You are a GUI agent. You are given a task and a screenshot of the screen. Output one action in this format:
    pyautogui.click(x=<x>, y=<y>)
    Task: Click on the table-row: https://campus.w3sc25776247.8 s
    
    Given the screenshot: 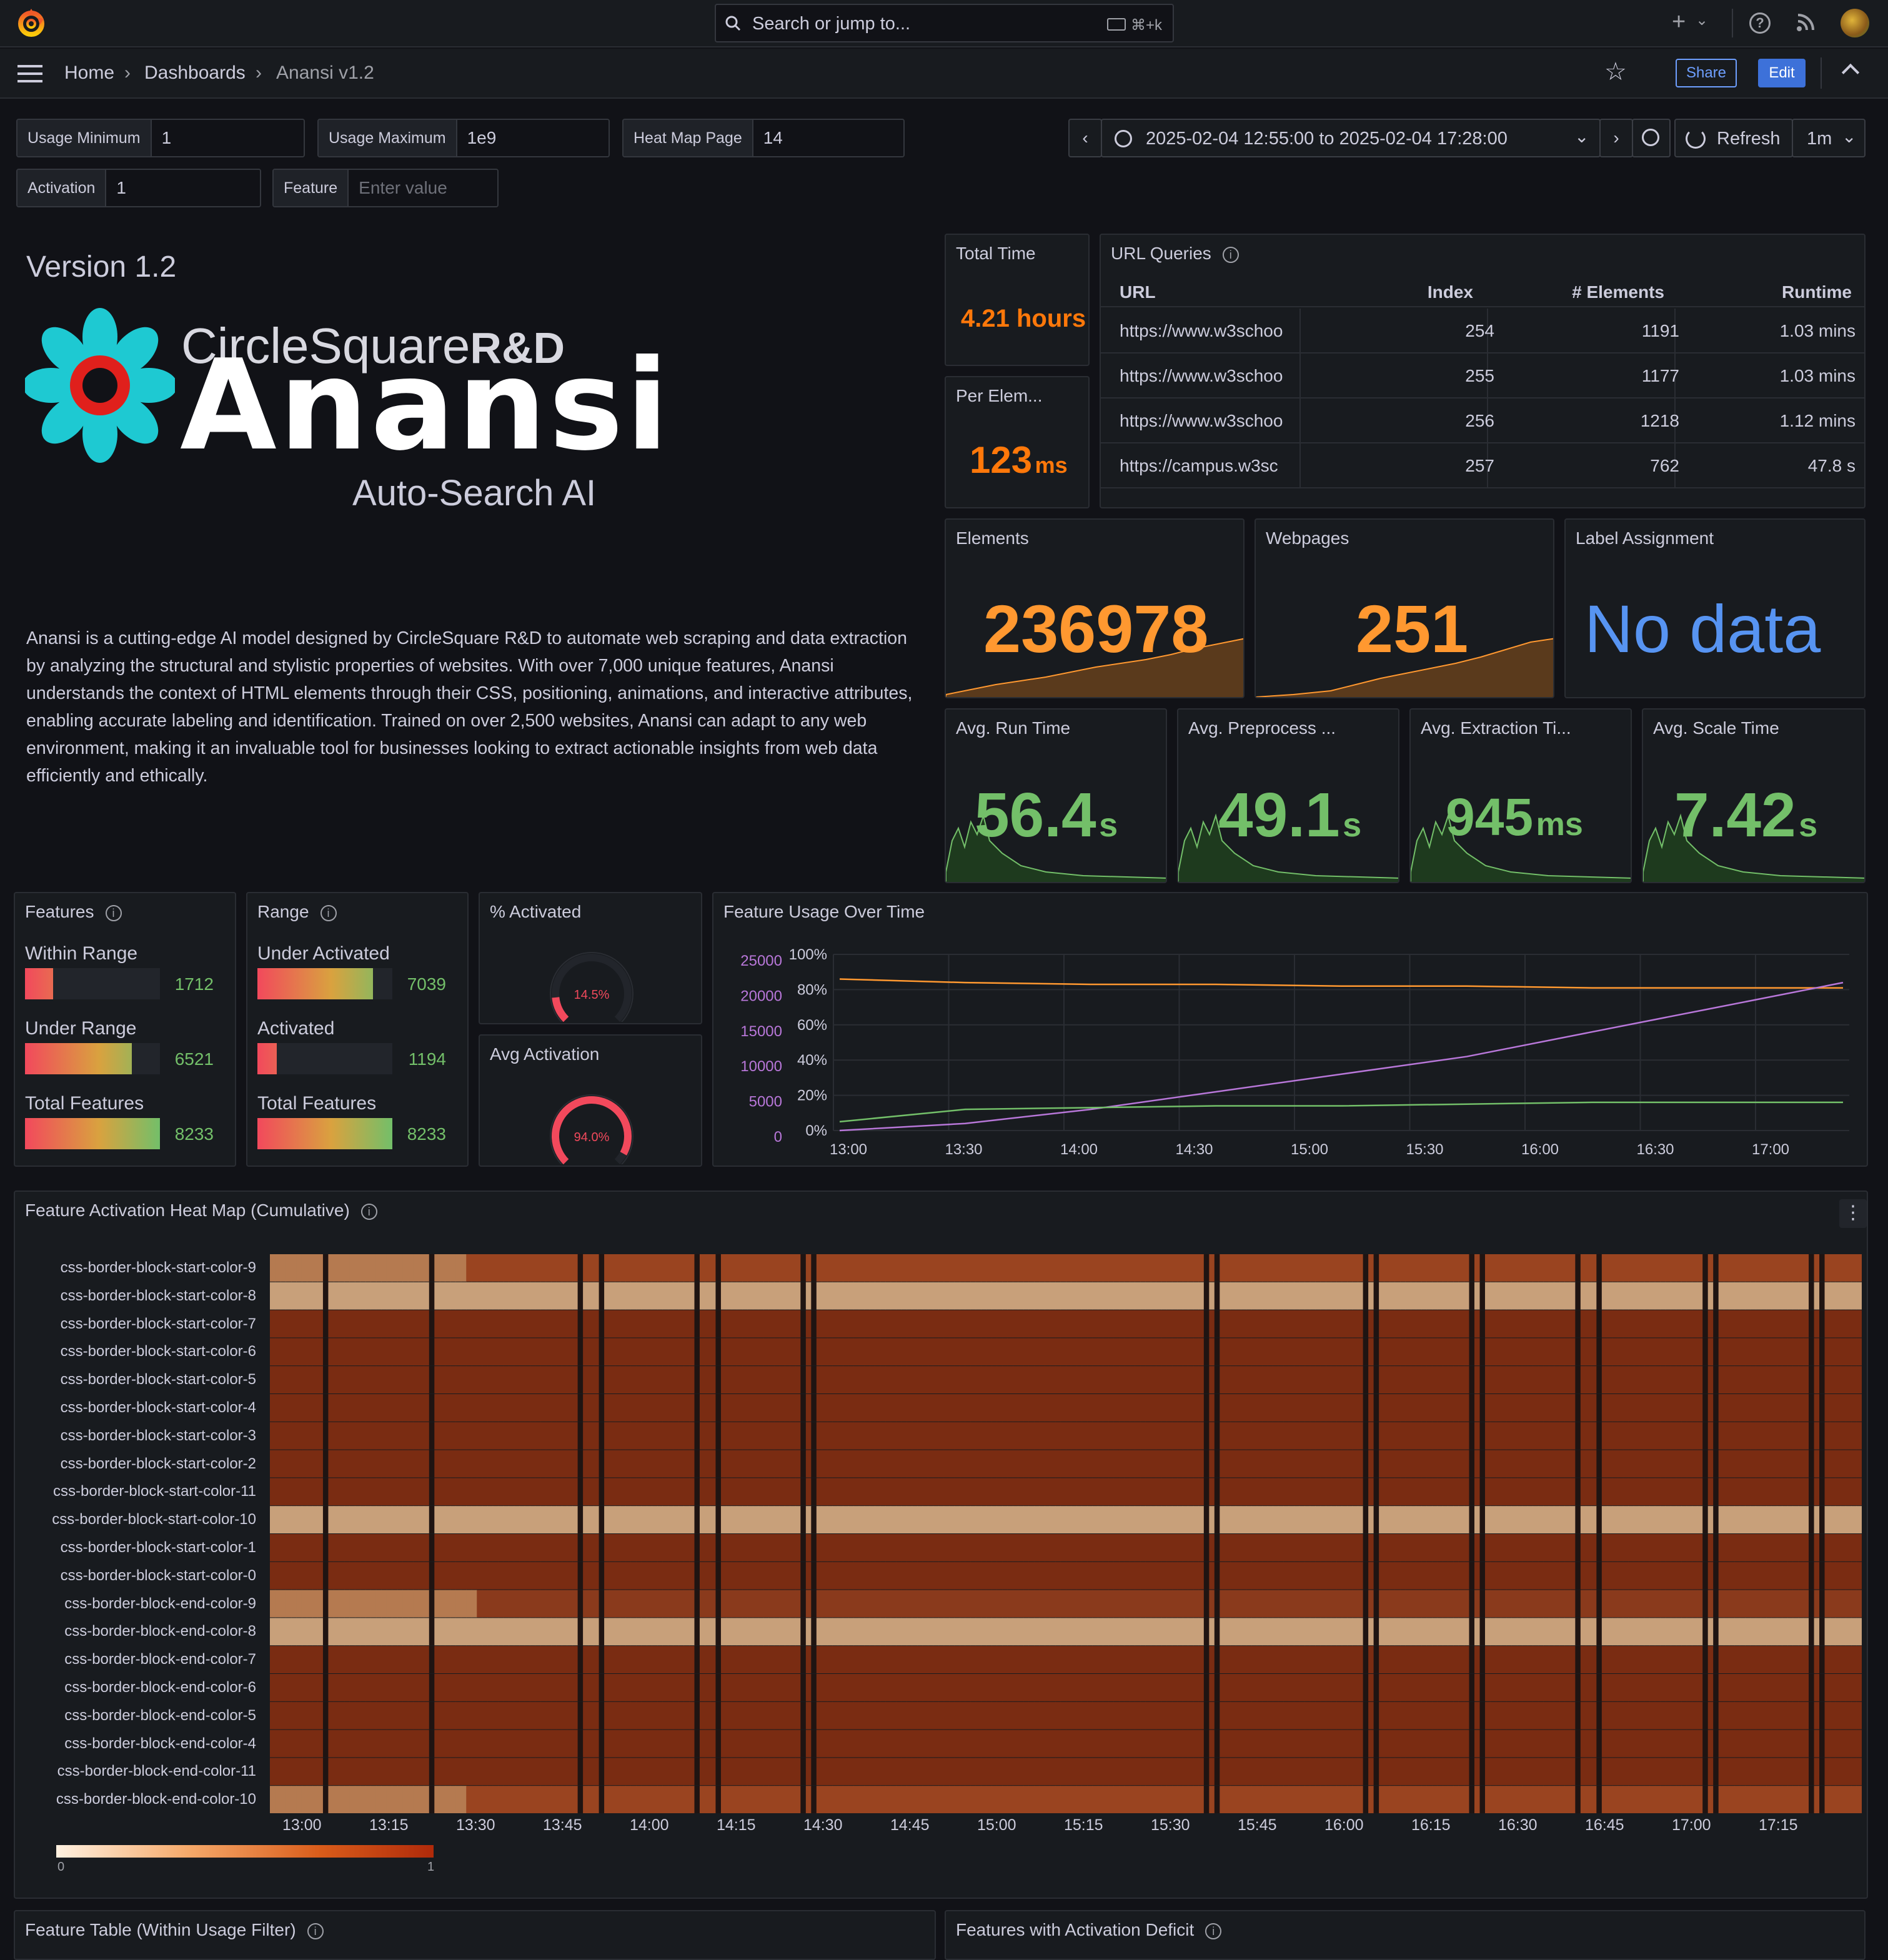 What is the action you would take?
    pyautogui.click(x=1483, y=465)
    